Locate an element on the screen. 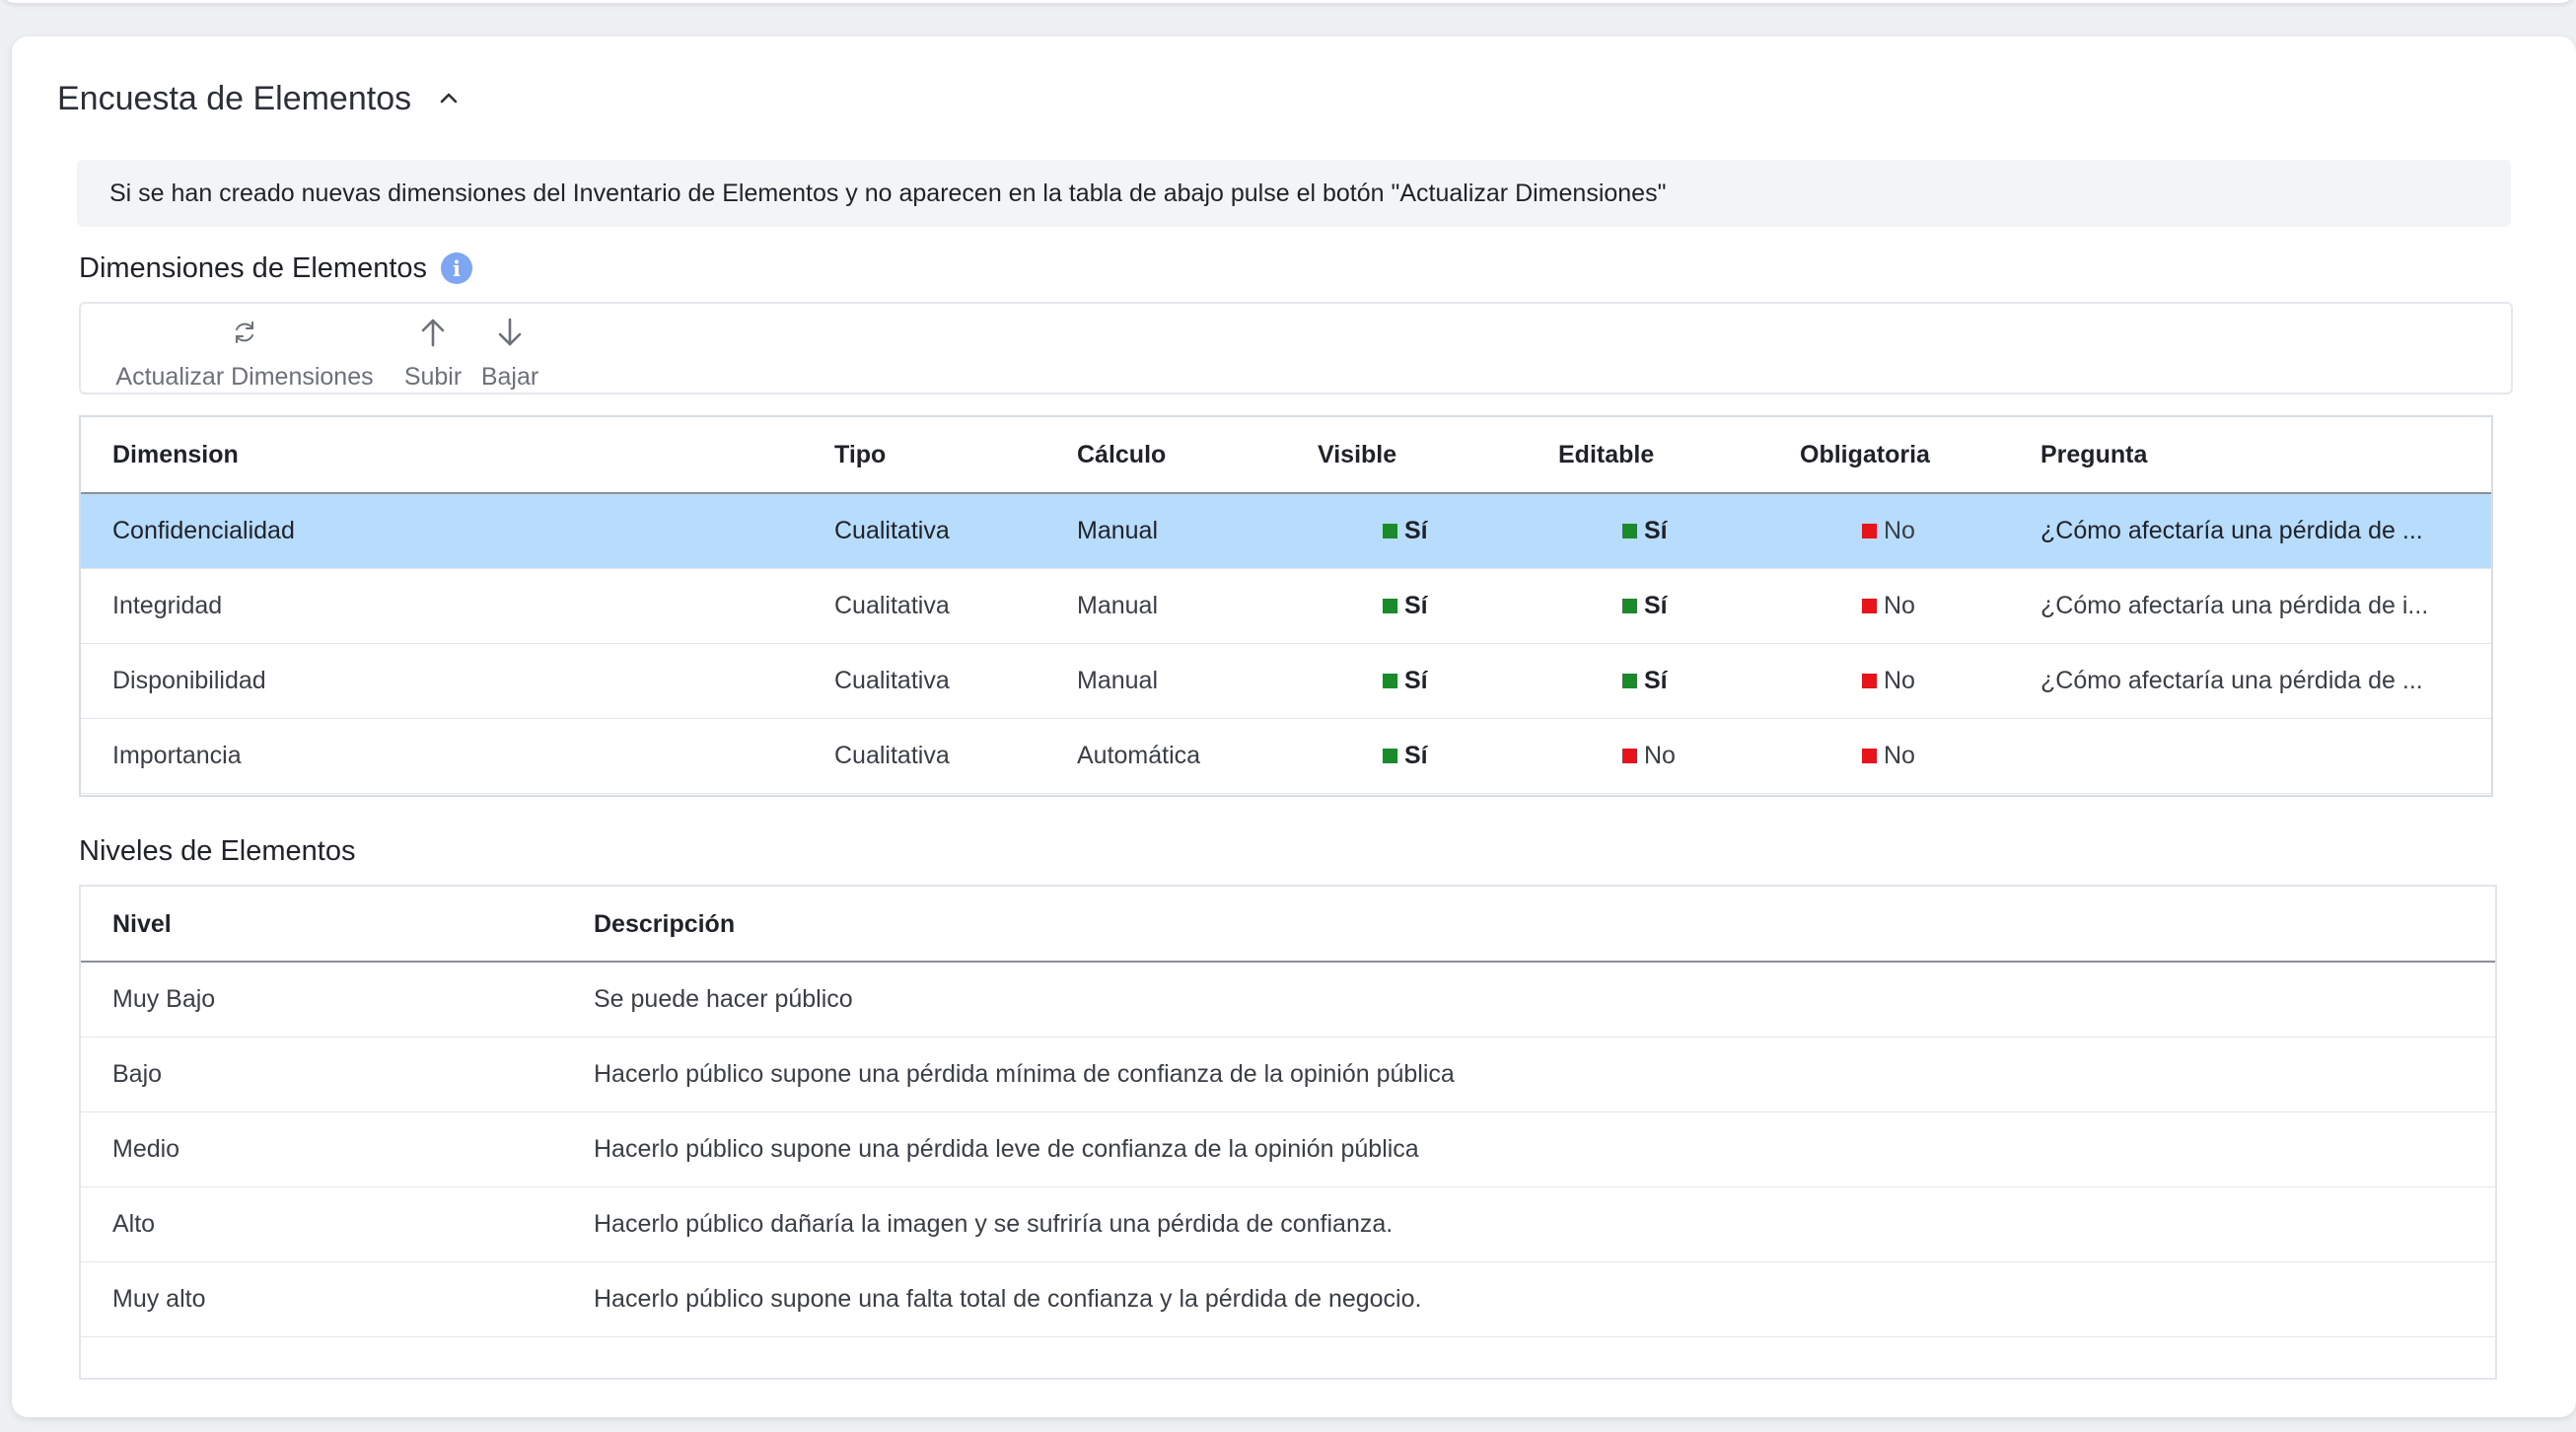  column-header-dimension: Dimension is located at coordinates (175, 454).